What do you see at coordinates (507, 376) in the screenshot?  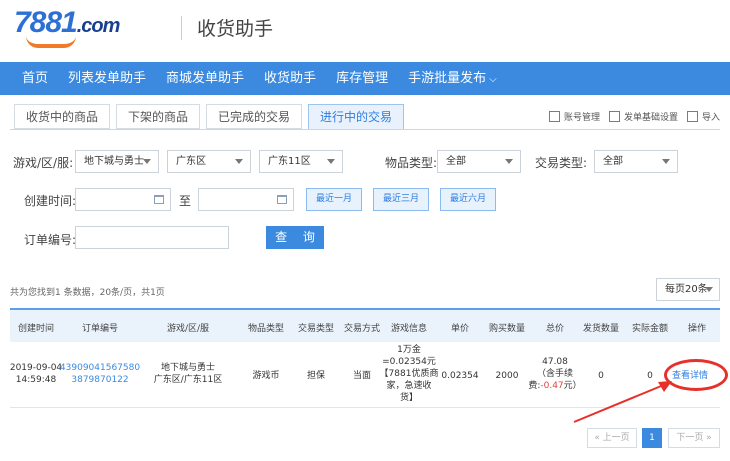 I see `cell-quantity: 2000` at bounding box center [507, 376].